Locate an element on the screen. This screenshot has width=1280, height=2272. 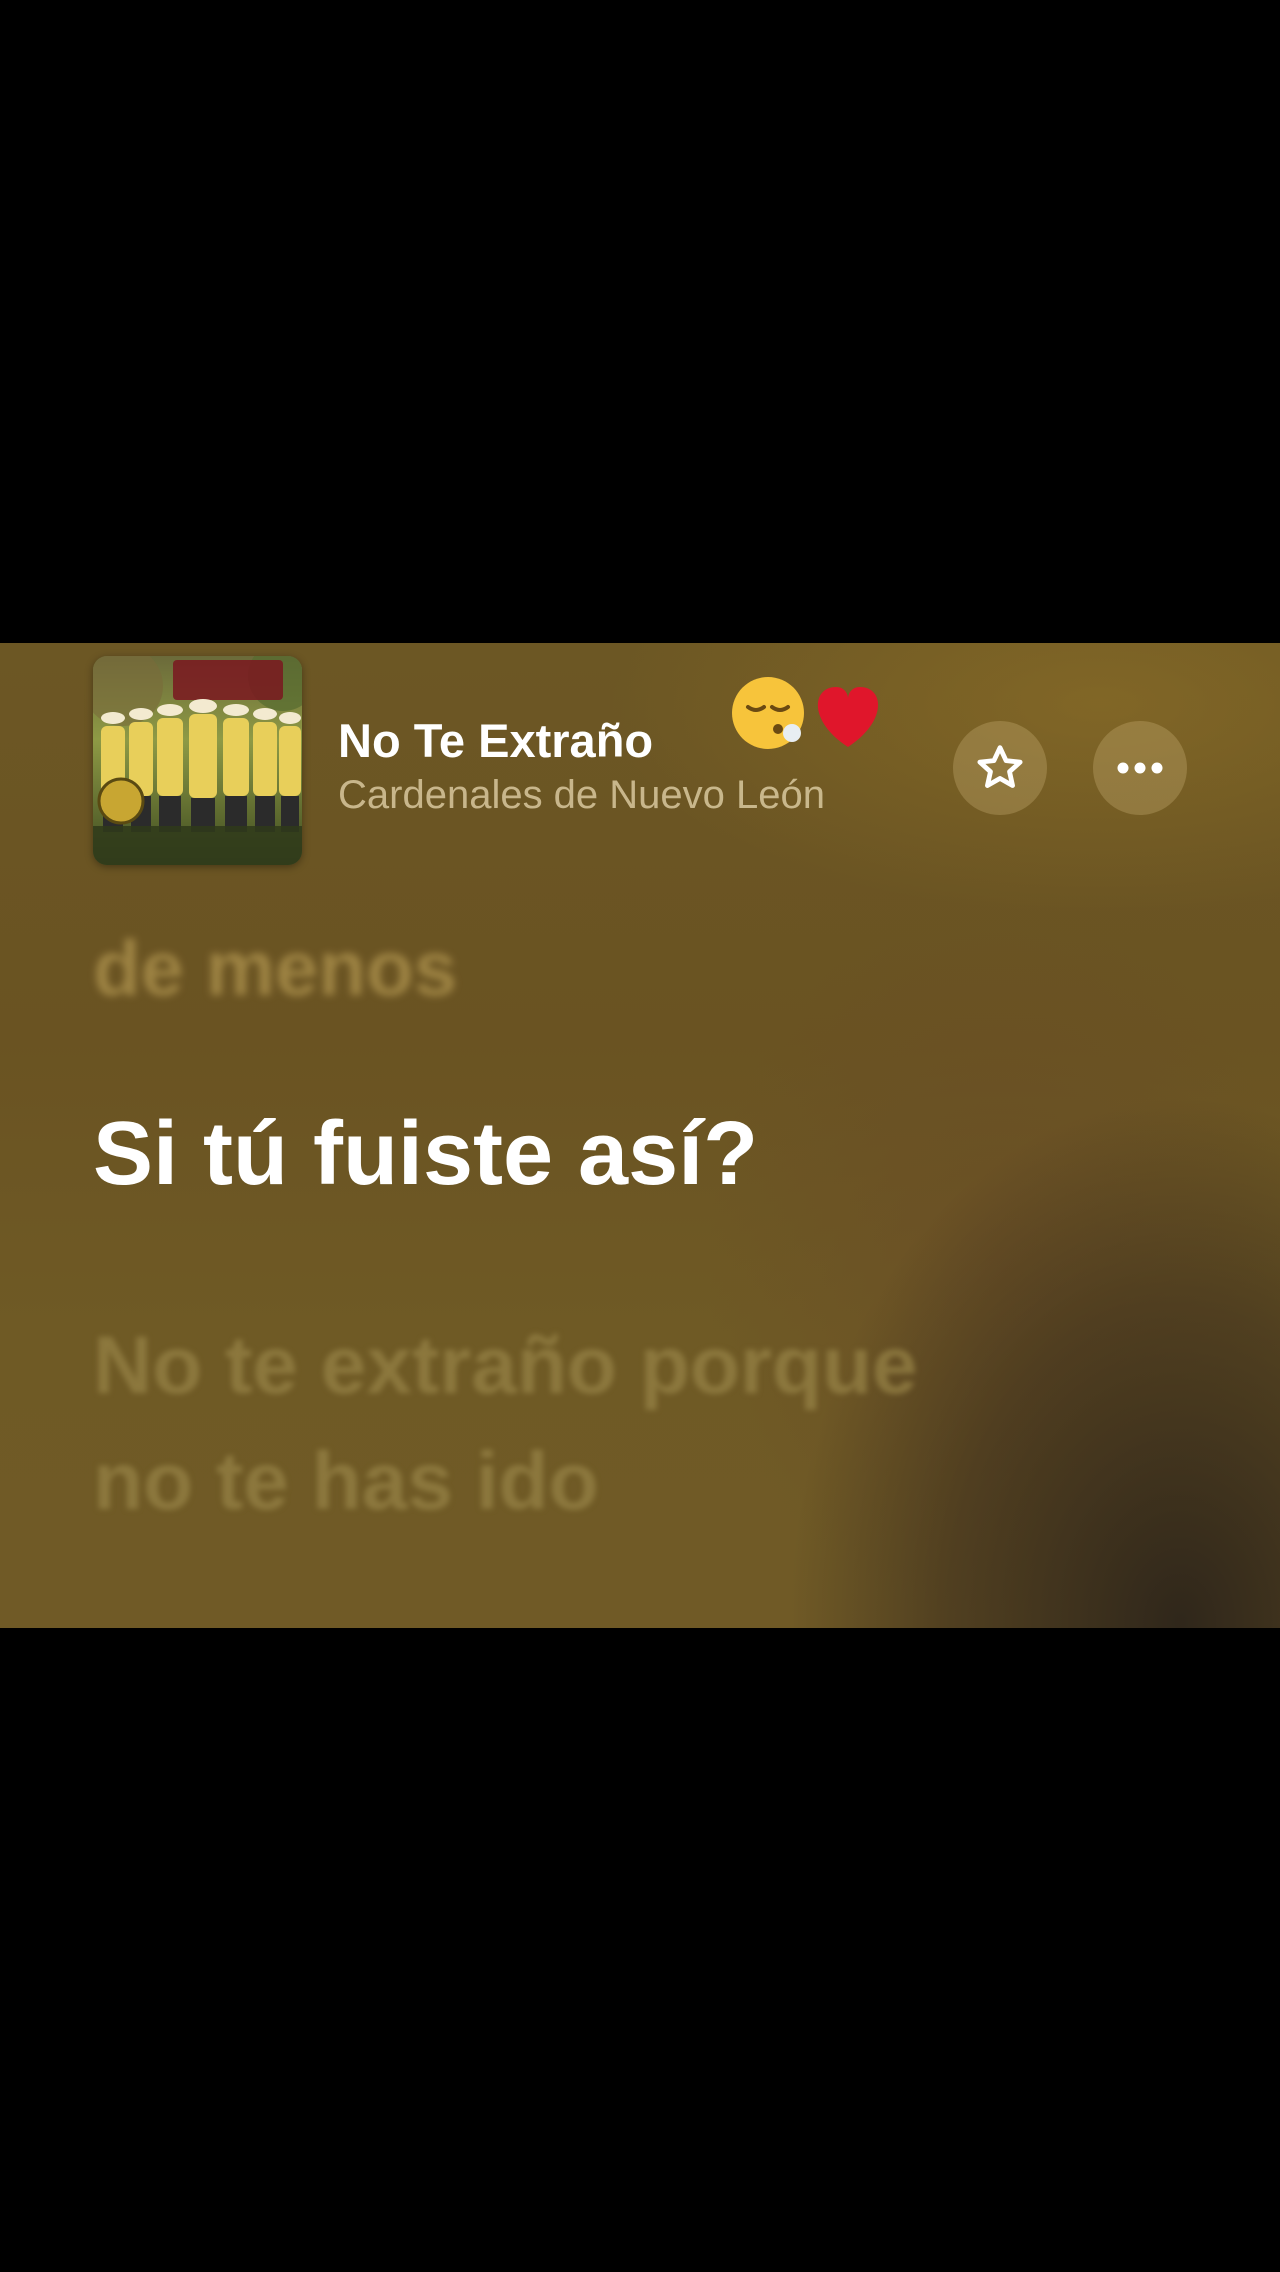
reaction-emoji is located at coordinates (808, 713).